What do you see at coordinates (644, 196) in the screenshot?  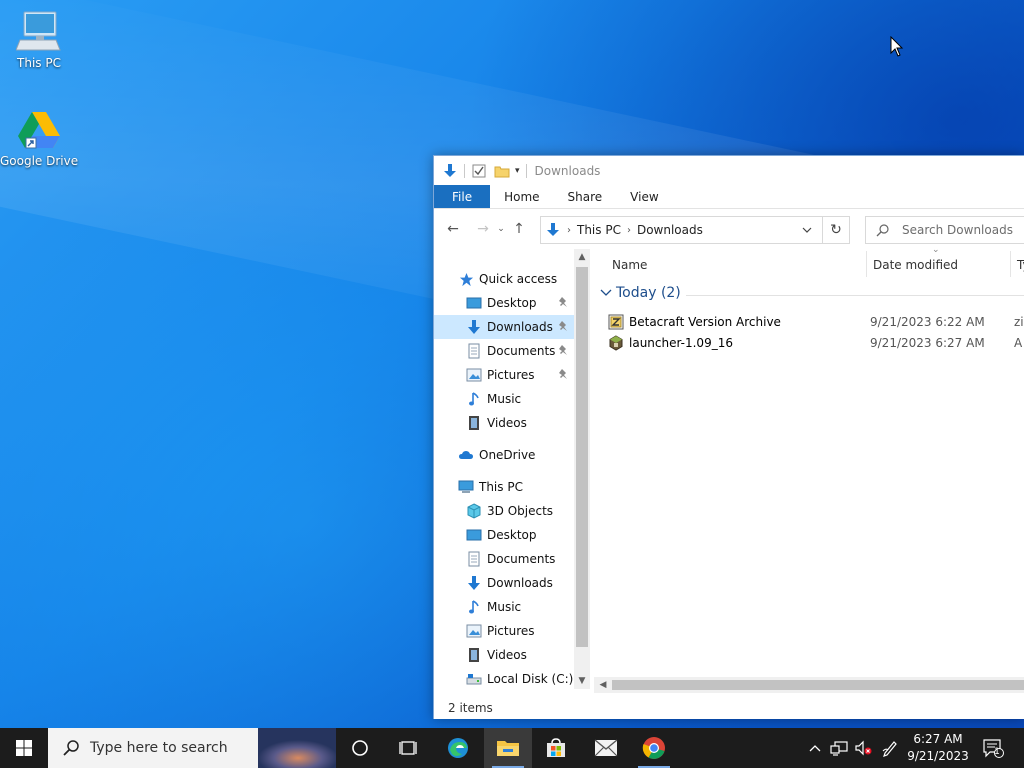 I see `tab-view: View` at bounding box center [644, 196].